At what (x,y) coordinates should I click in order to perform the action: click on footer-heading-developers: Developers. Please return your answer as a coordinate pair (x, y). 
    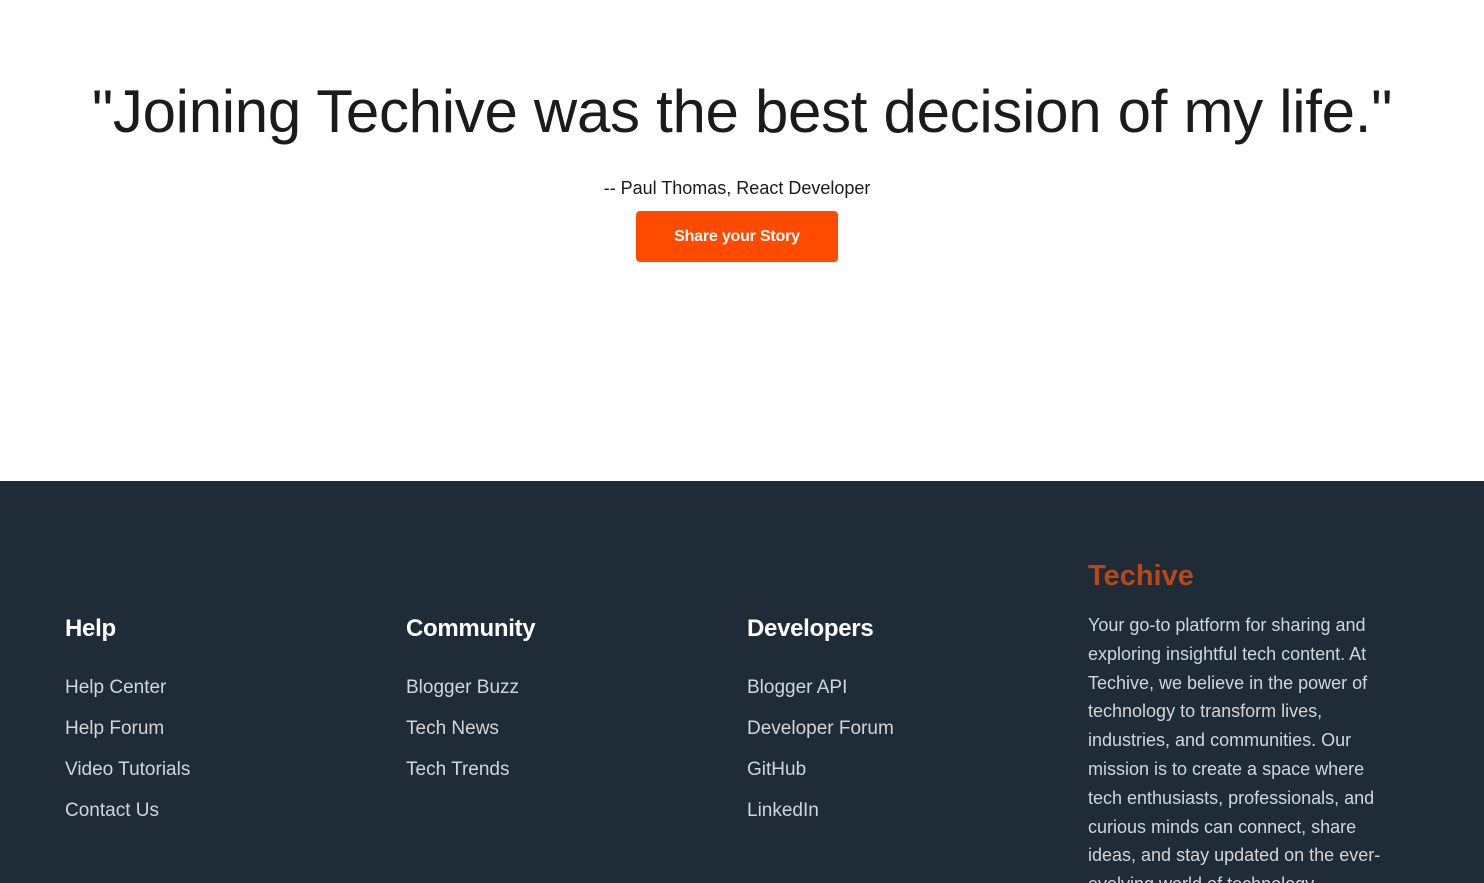
    Looking at the image, I should click on (810, 628).